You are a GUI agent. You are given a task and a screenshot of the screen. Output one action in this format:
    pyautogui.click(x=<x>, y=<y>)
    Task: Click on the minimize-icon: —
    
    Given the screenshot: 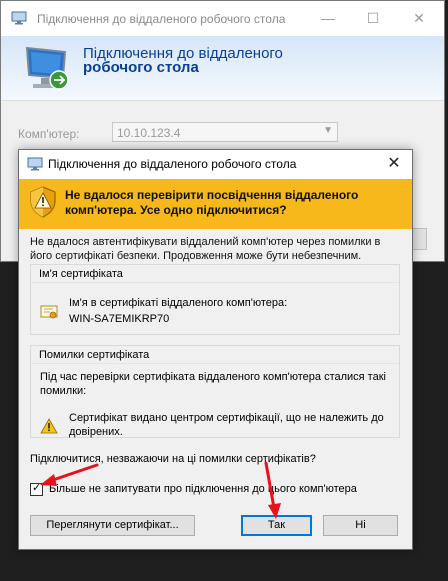 What is the action you would take?
    pyautogui.click(x=328, y=18)
    